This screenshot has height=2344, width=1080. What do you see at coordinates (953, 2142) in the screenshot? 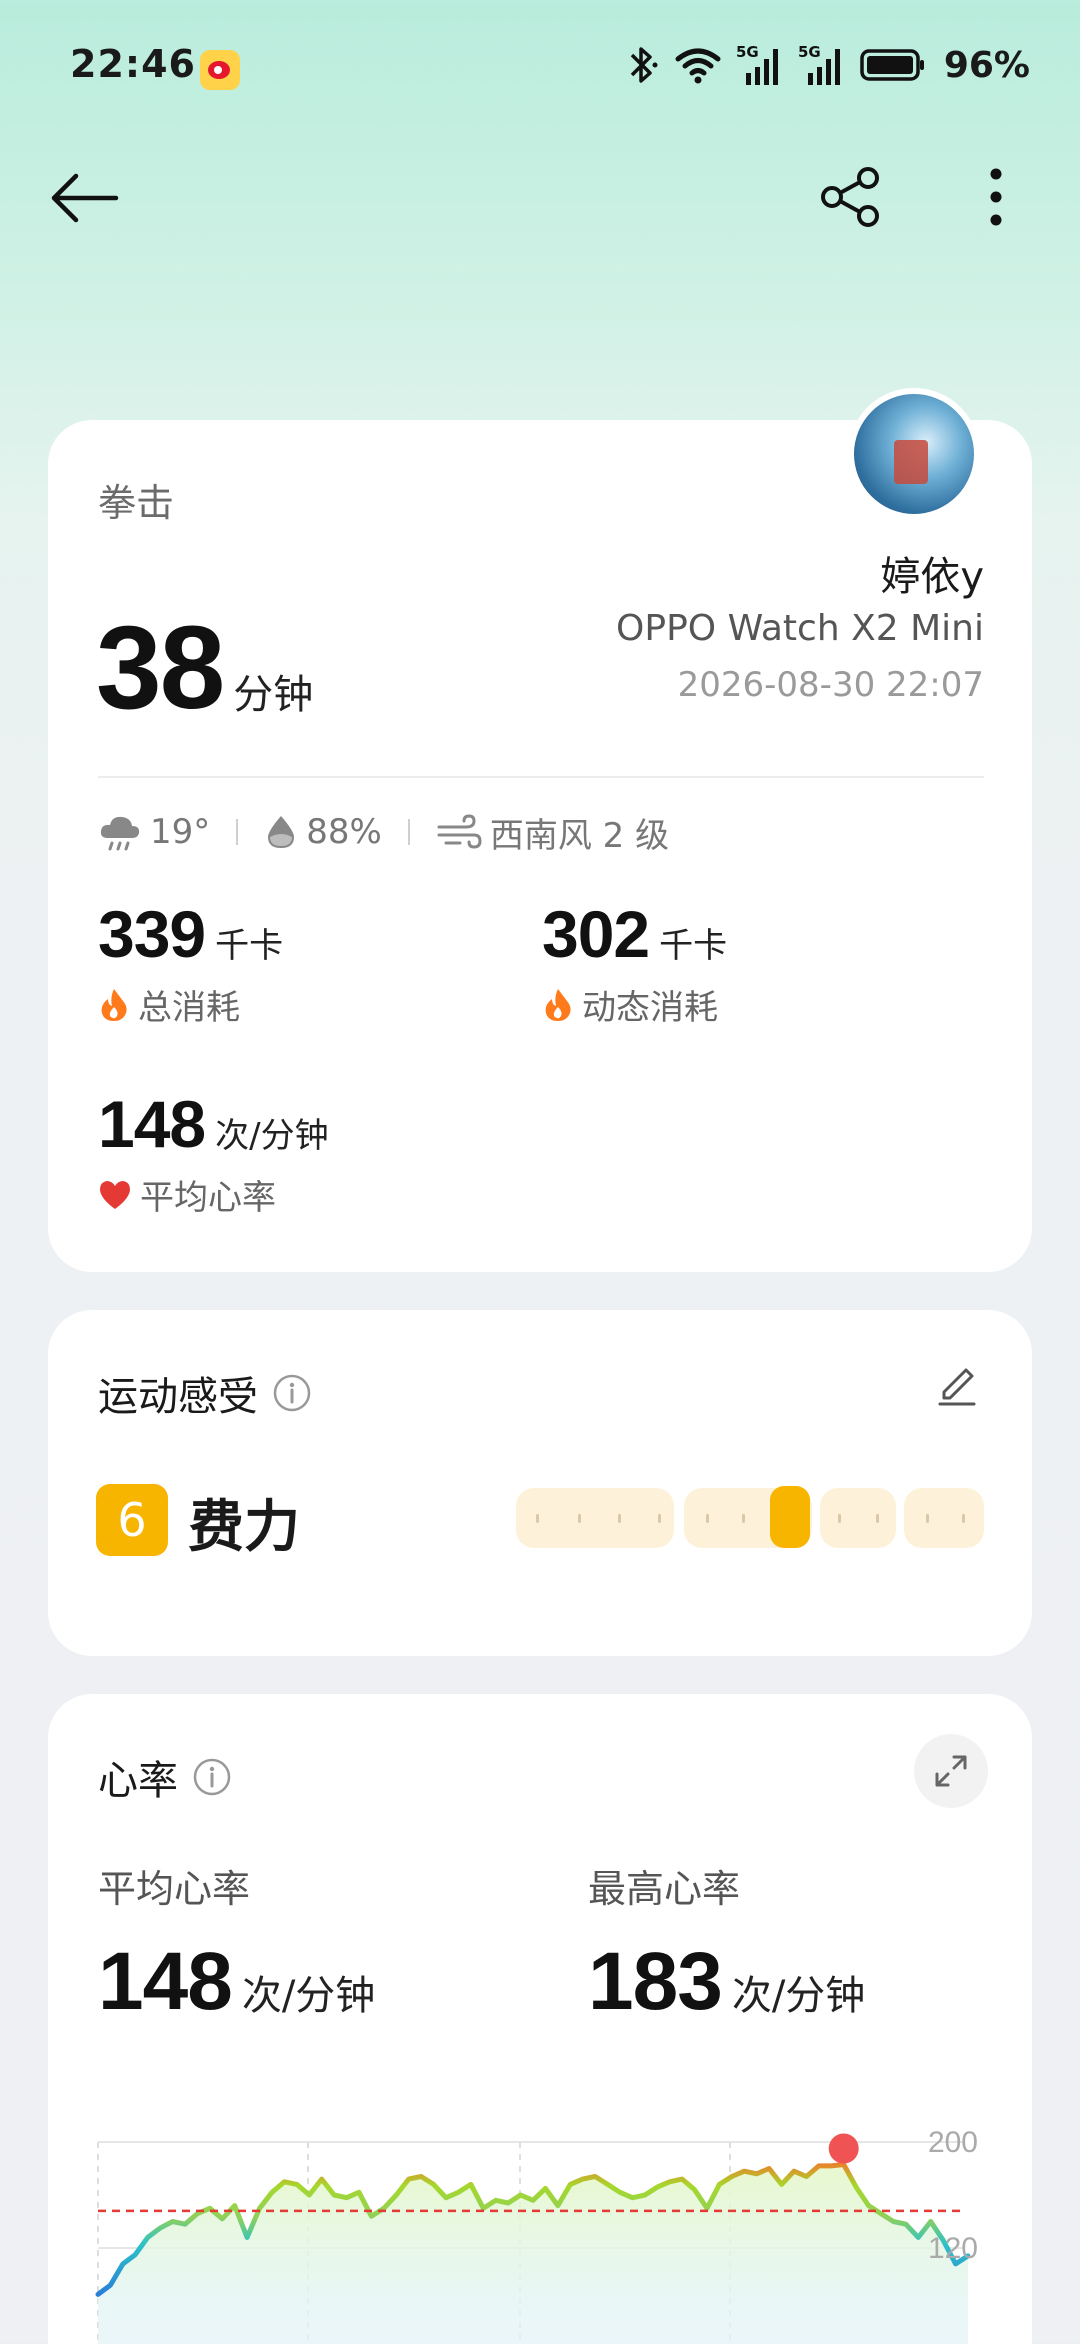
I see `y-tick-label: 200` at bounding box center [953, 2142].